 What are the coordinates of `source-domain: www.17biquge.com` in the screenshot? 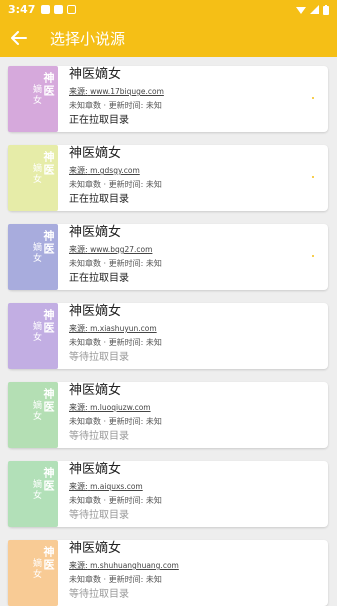 It's located at (127, 91).